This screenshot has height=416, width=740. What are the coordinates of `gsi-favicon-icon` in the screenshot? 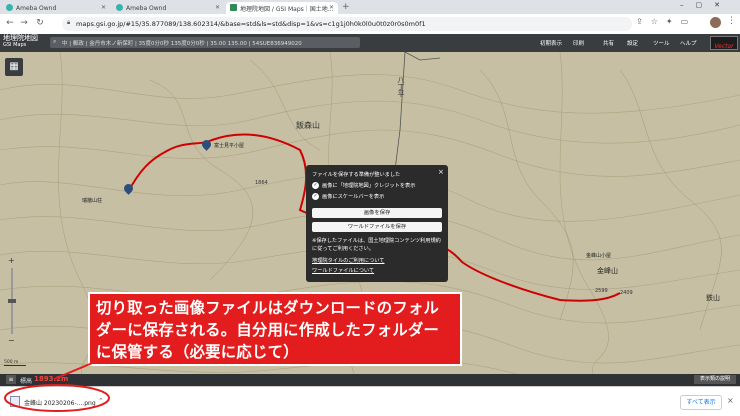 It's located at (233, 7).